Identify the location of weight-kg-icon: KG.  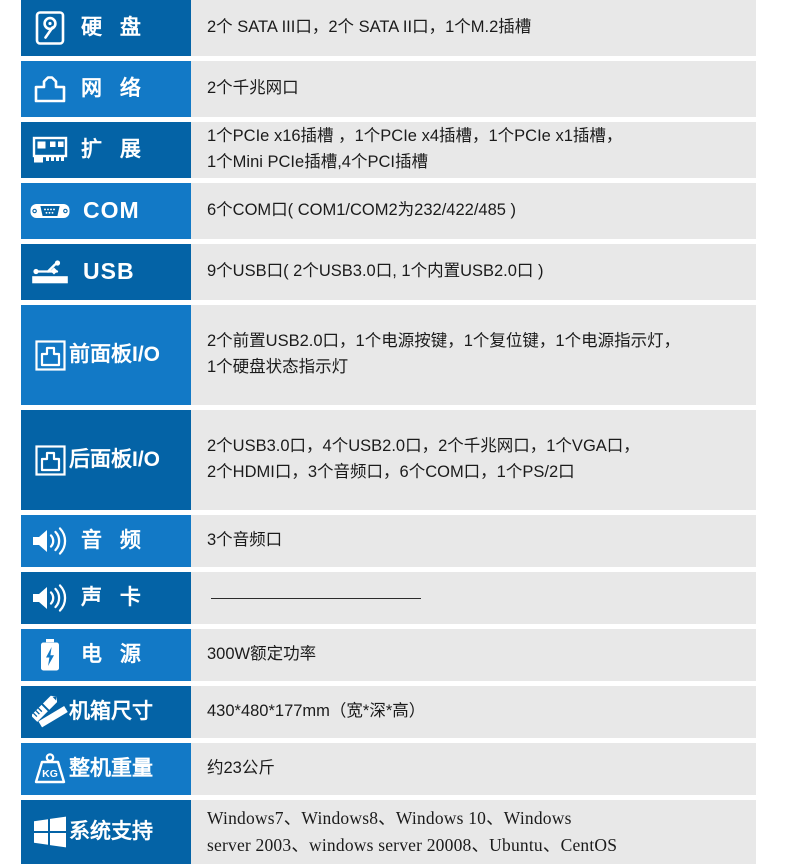
(50, 769).